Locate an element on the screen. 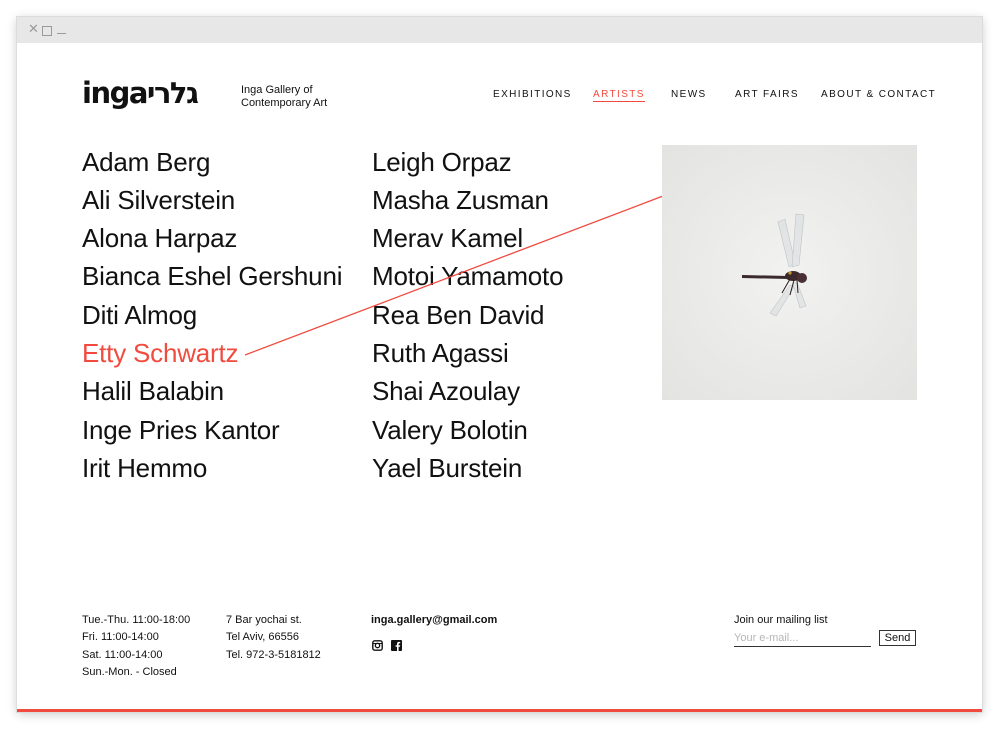  artist-link: Ali Silverstein is located at coordinates (158, 200).